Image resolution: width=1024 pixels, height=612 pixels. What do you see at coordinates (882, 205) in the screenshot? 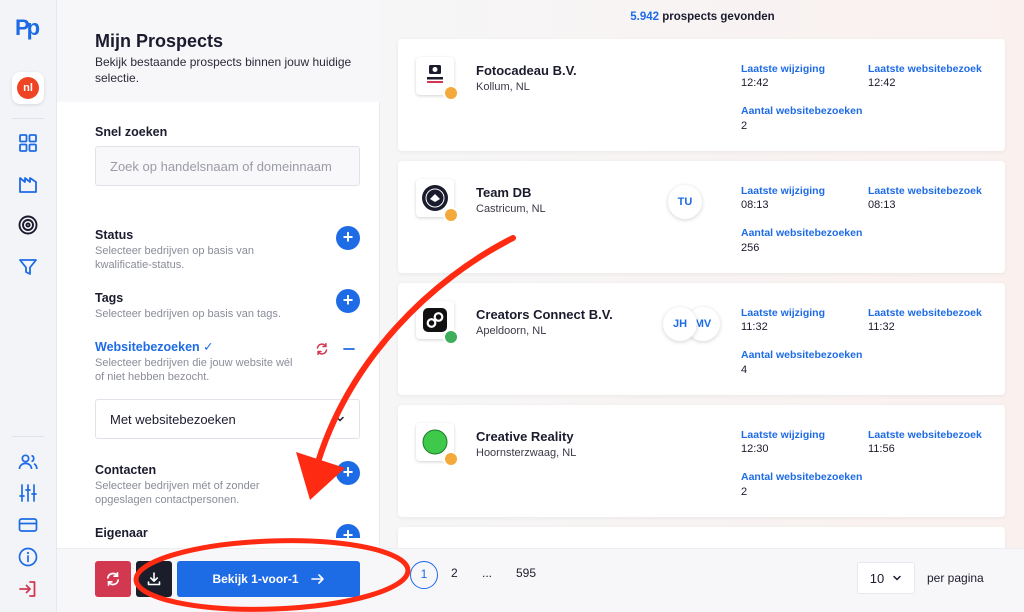
I see `last-visit-value: 08:13` at bounding box center [882, 205].